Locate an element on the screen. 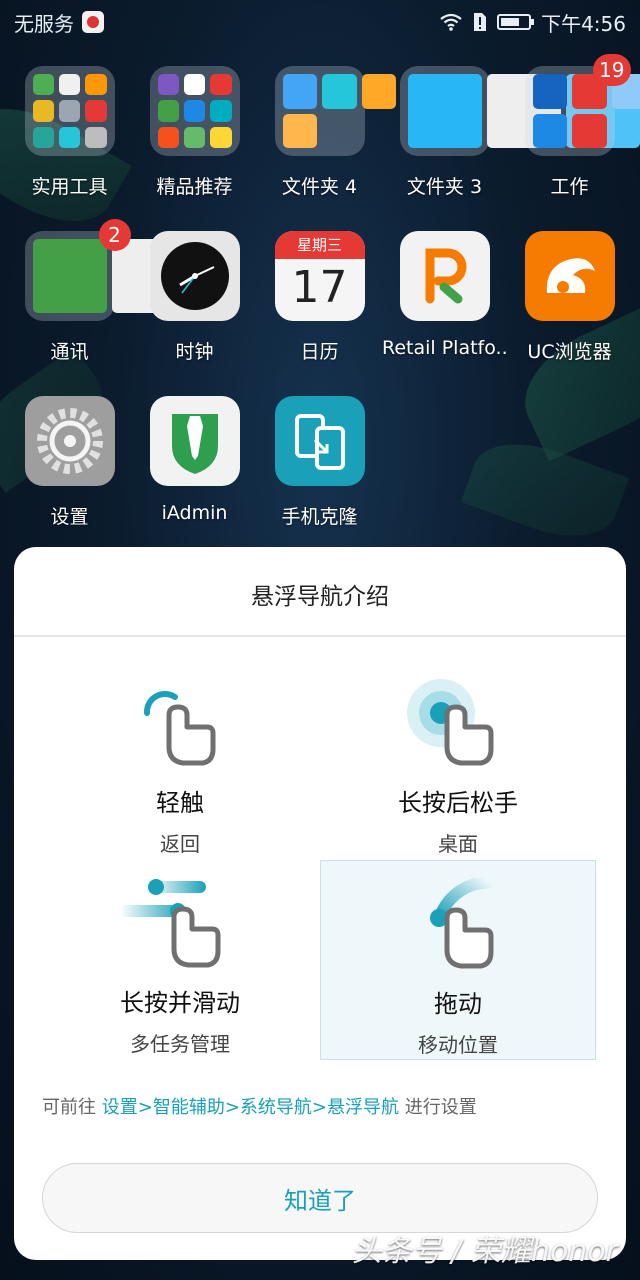  app-settings: 设置 is located at coordinates (69, 462).